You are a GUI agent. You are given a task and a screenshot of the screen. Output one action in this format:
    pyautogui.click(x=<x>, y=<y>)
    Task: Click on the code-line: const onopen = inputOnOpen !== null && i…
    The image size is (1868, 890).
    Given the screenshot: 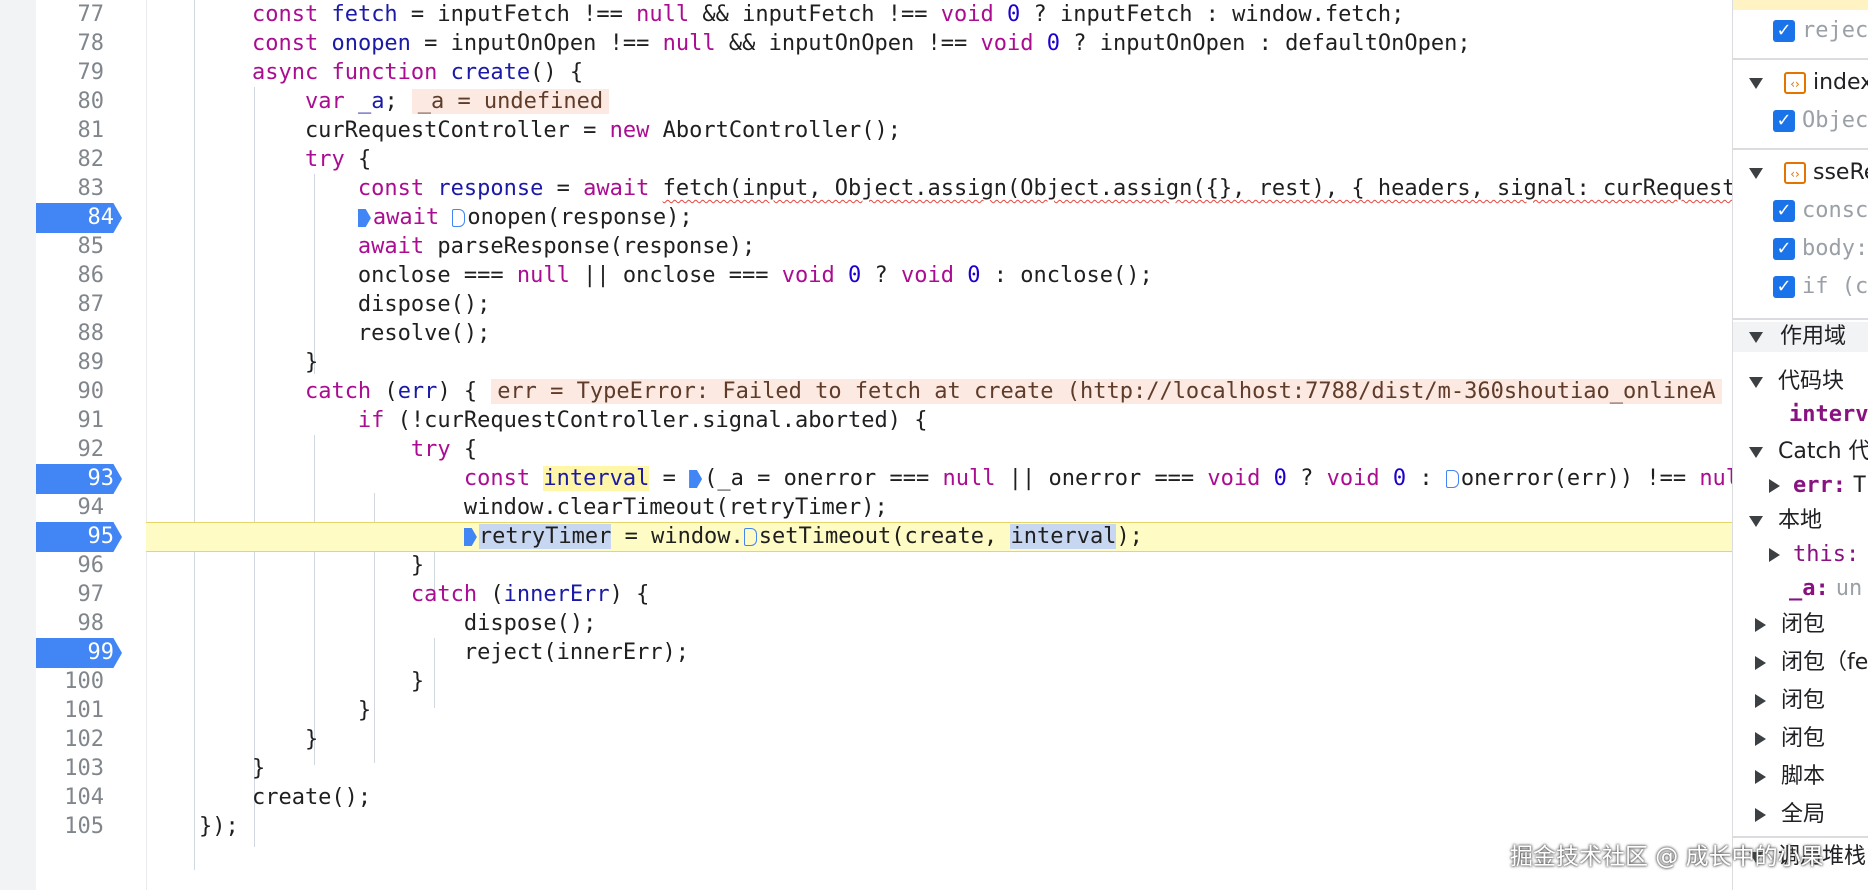 What is the action you would take?
    pyautogui.click(x=861, y=43)
    